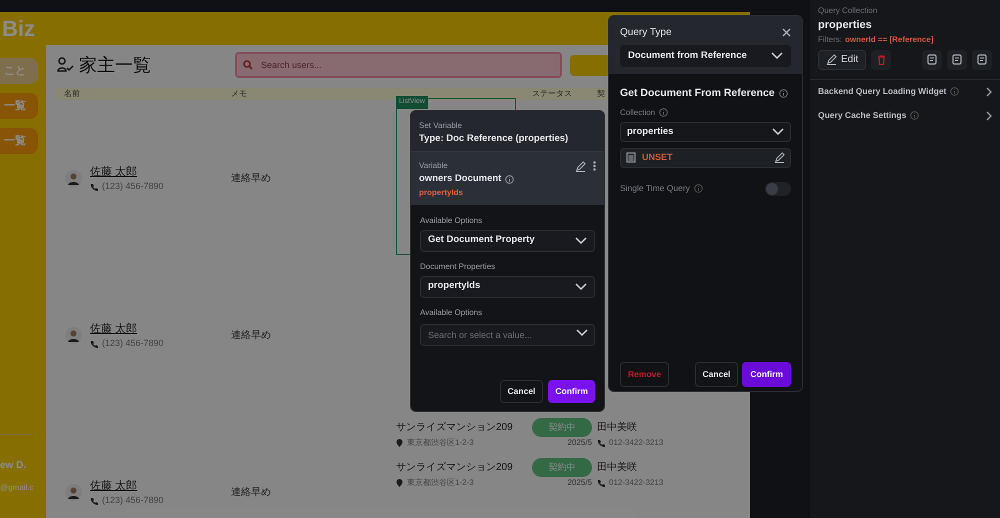 The height and width of the screenshot is (518, 1000). Describe the element at coordinates (638, 112) in the screenshot. I see `field-label: Collection` at that location.